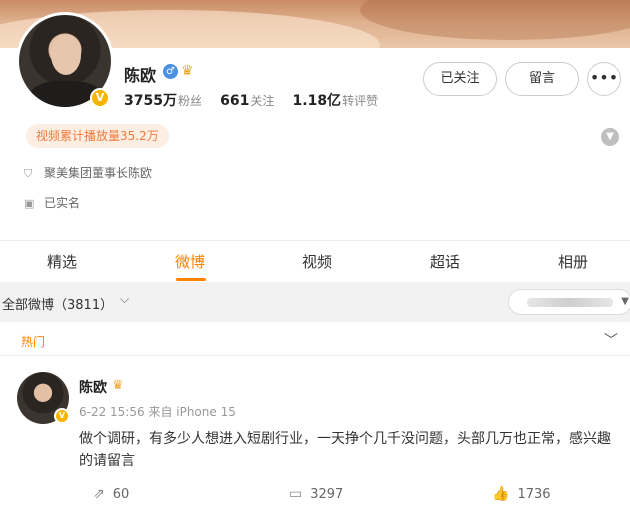 Image resolution: width=630 pixels, height=515 pixels. I want to click on search-placeholder-blur, so click(570, 302).